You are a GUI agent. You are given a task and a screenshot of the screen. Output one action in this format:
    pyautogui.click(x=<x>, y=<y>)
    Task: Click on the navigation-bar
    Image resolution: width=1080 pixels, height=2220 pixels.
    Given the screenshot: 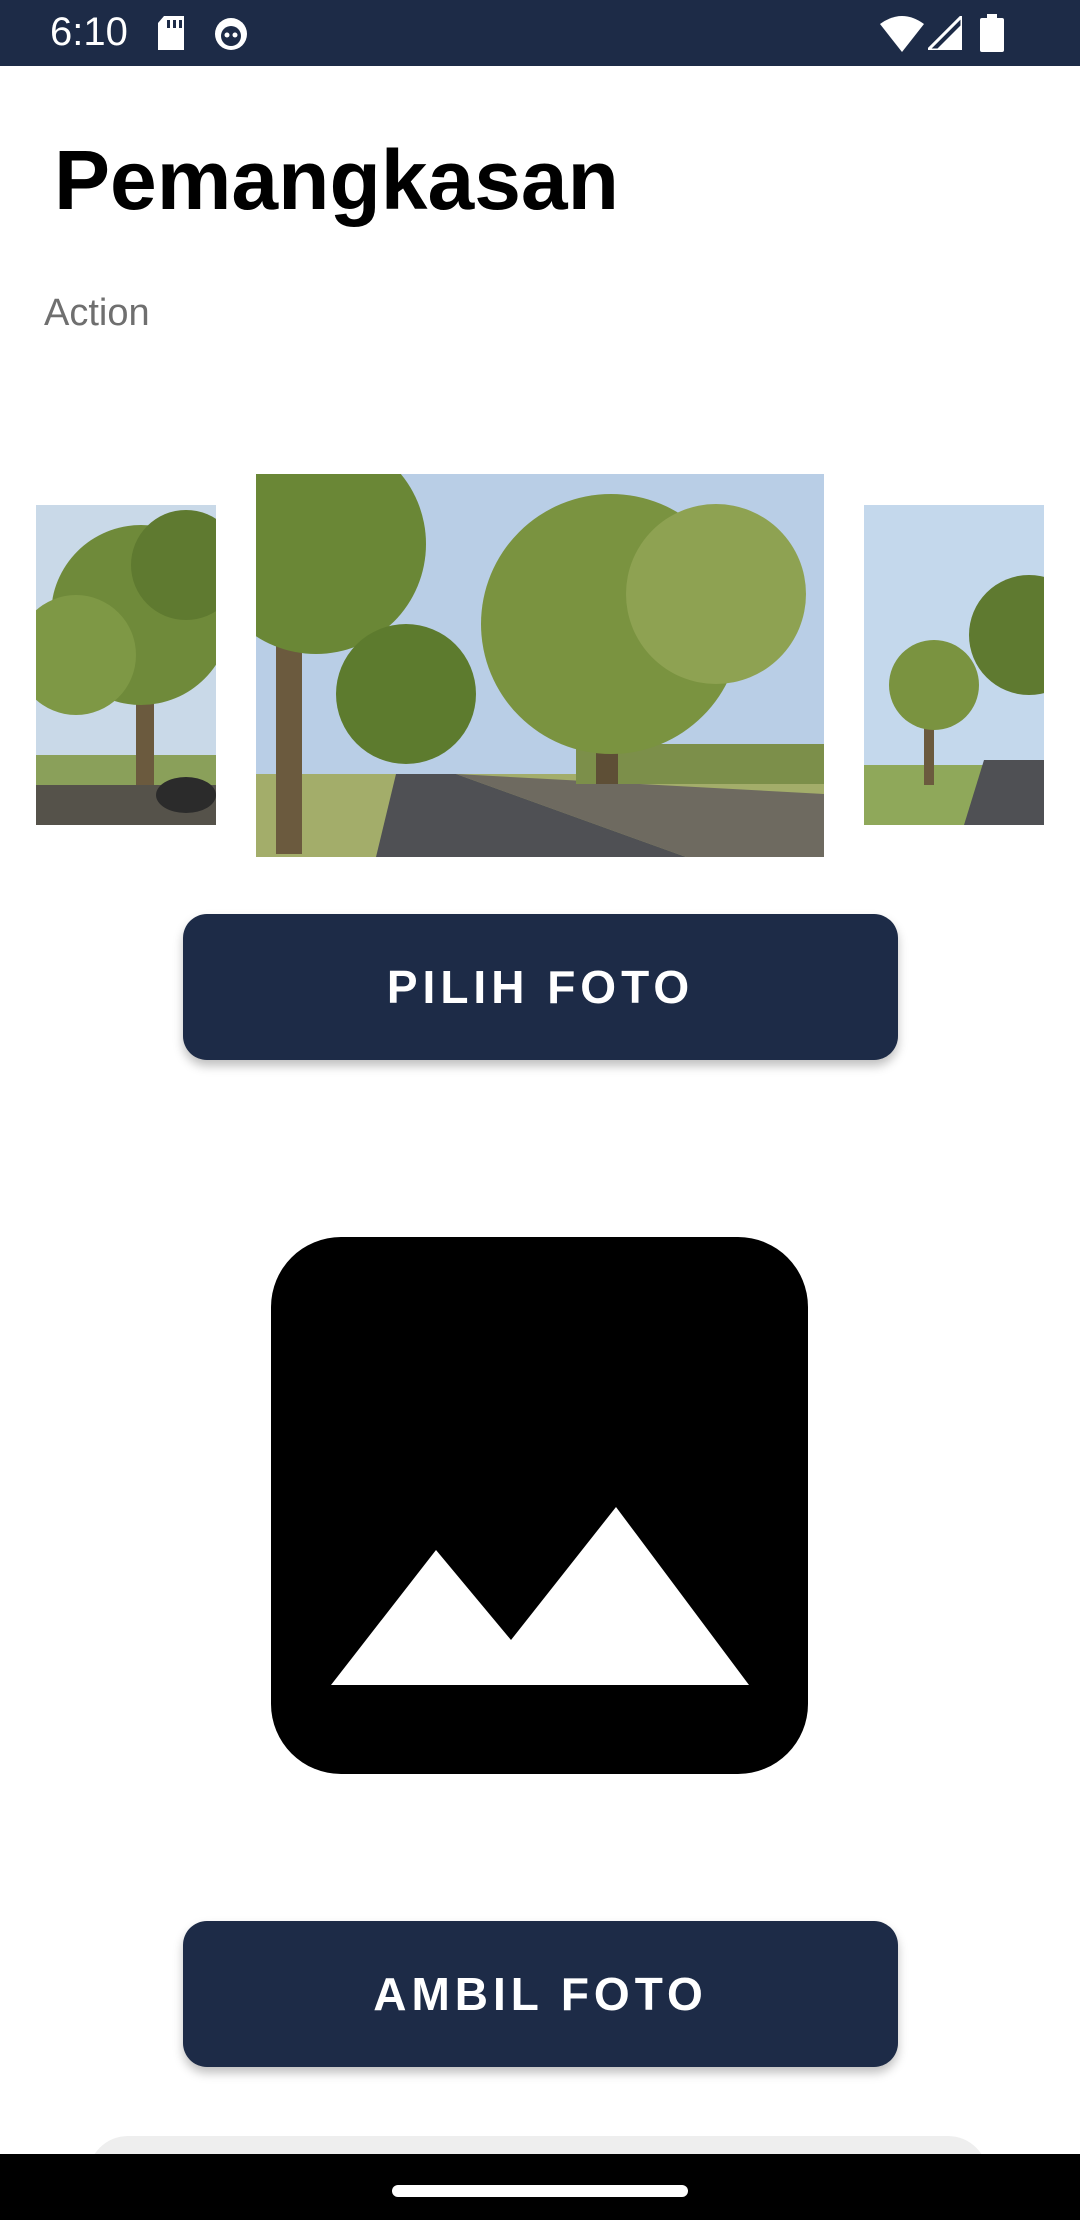 What is the action you would take?
    pyautogui.click(x=540, y=2187)
    